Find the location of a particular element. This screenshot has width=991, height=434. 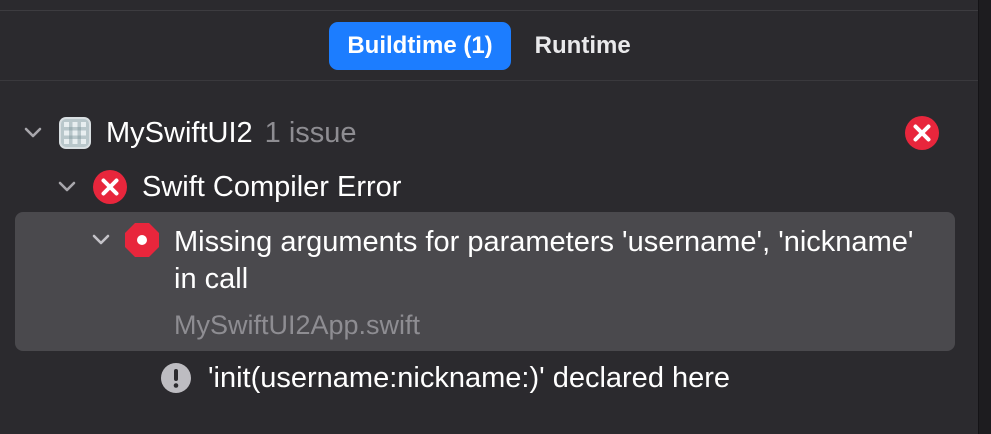

error-group-row: Swift Compiler Error is located at coordinates (228, 187).